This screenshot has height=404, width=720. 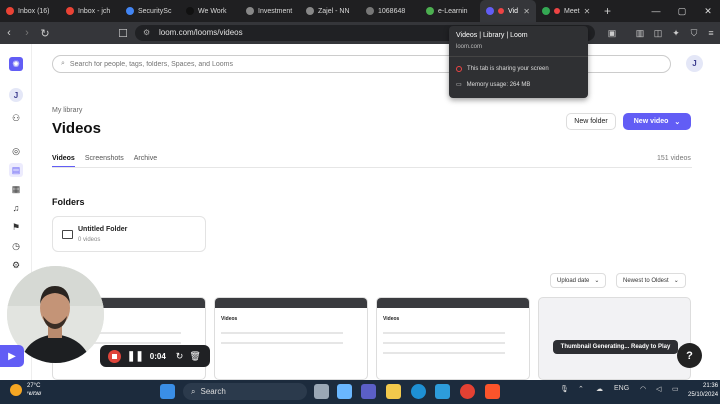 I want to click on library-icon: ▤, so click(x=16, y=170).